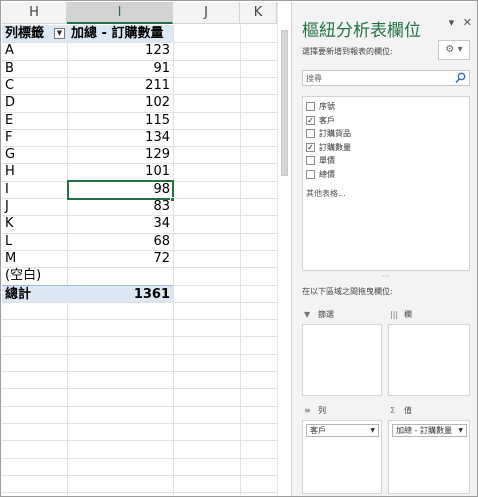  Describe the element at coordinates (381, 134) in the screenshot. I see `field-item: 訂購貨品` at that location.